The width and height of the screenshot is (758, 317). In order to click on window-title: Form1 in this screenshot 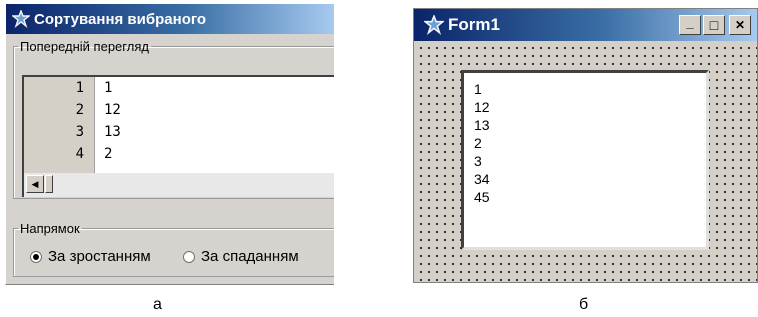, I will do `click(474, 24)`.